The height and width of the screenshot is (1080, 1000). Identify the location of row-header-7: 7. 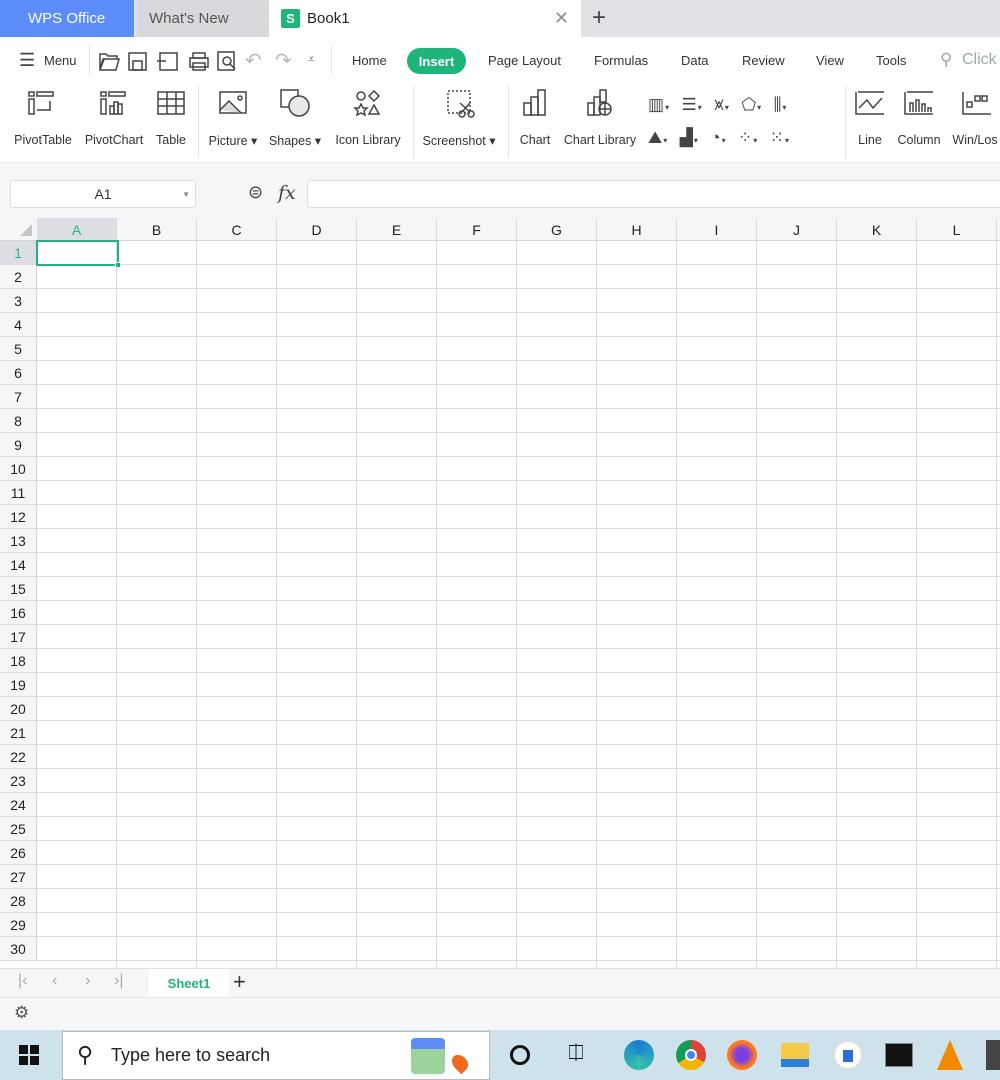
(18, 397).